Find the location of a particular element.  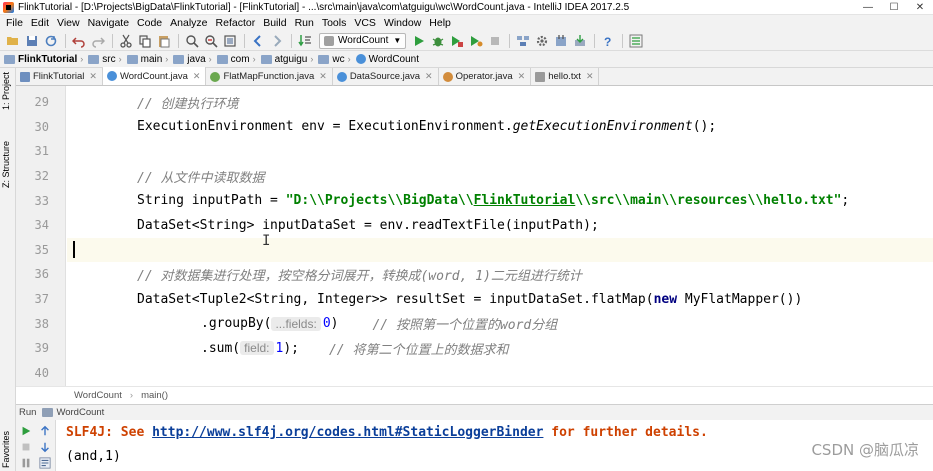

paste-icon is located at coordinates (163, 40).